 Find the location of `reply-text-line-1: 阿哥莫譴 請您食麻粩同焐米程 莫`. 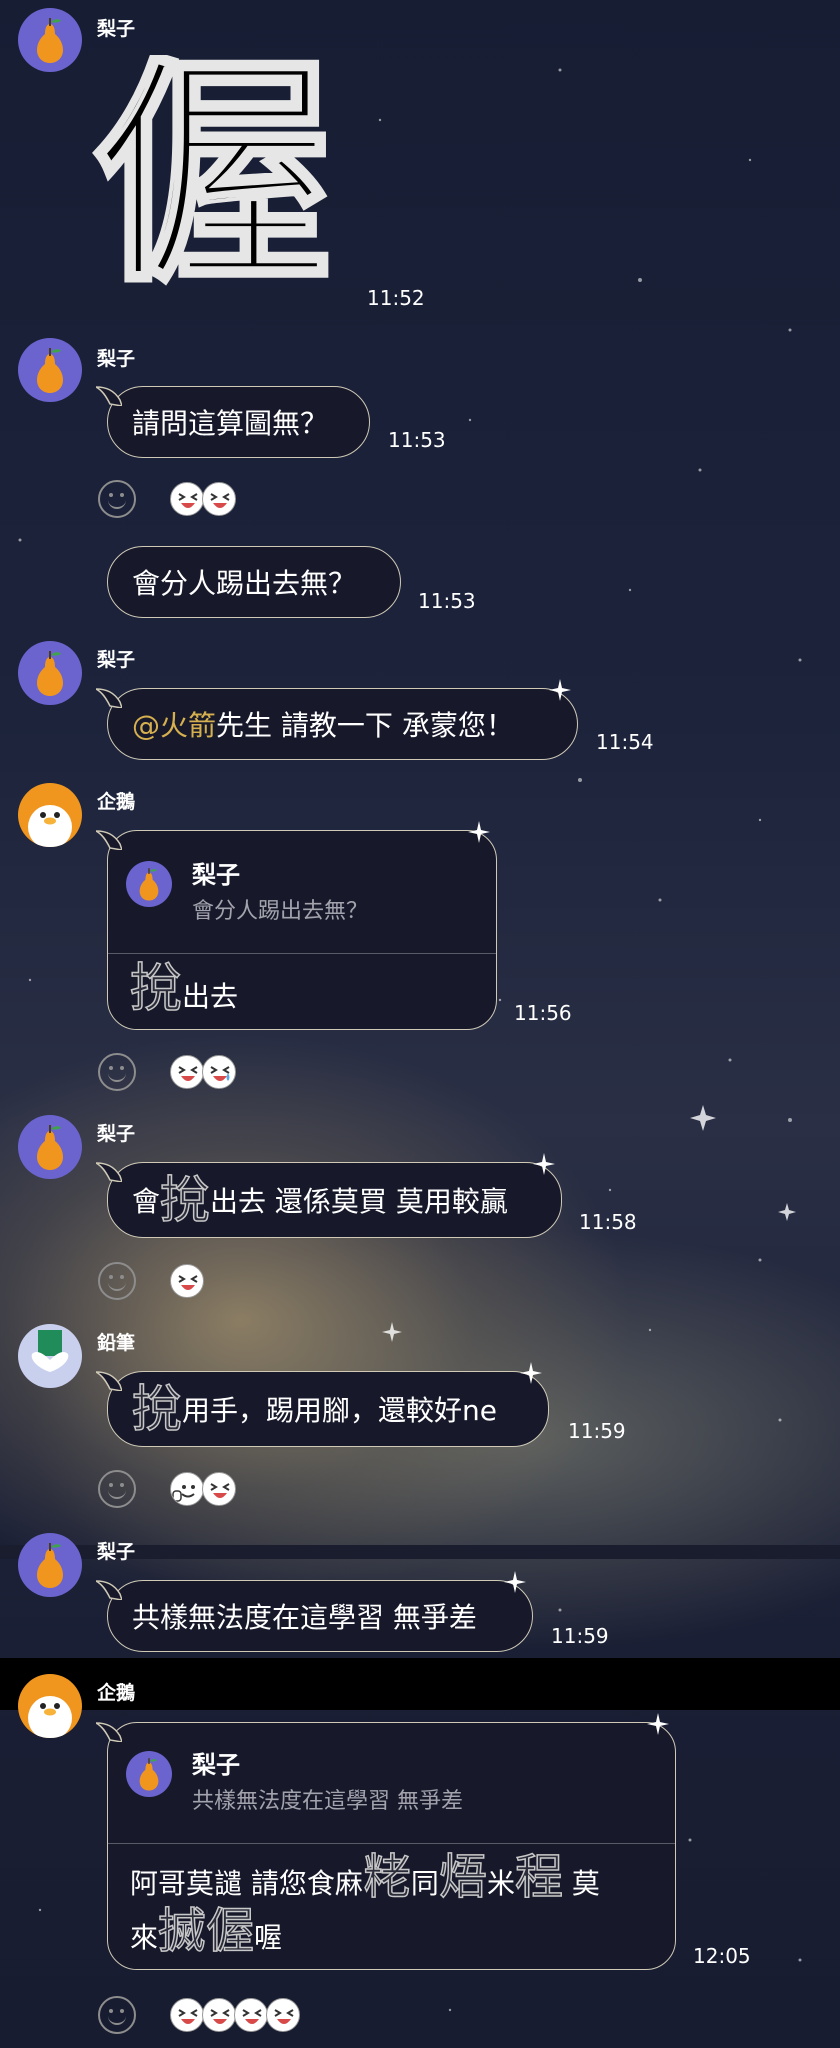

reply-text-line-1: 阿哥莫譴 請您食麻粩同焐米程 莫 is located at coordinates (365, 1877).